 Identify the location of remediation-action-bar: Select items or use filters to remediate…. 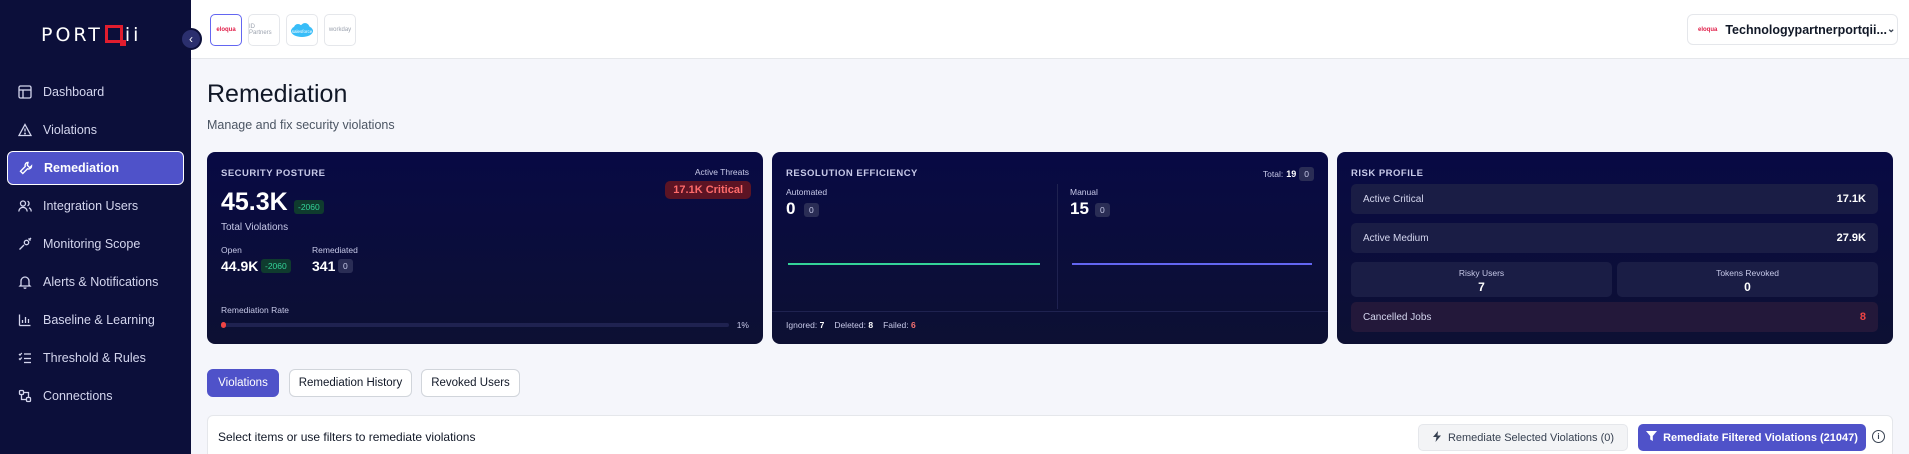
(1050, 434).